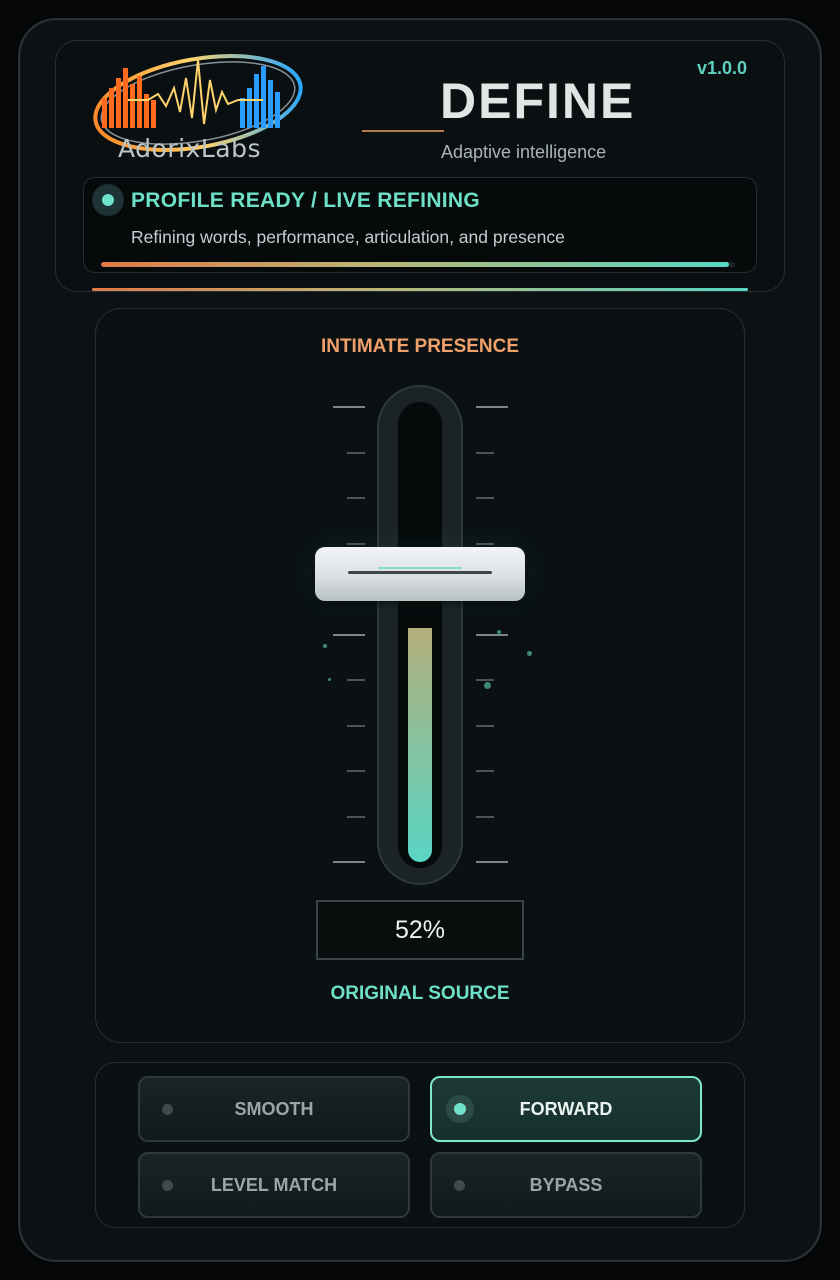 The width and height of the screenshot is (840, 1280). I want to click on fader-level-fill, so click(420, 745).